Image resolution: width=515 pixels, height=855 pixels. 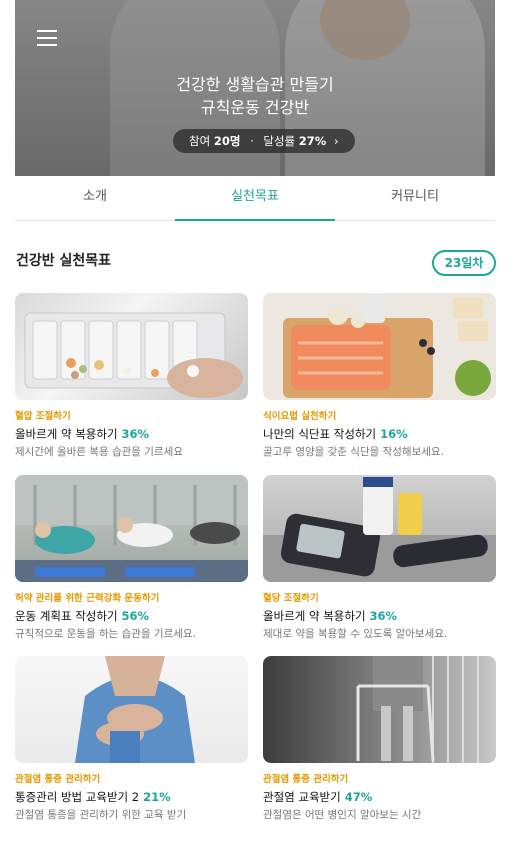 I want to click on pill-organizer-image, so click(x=131, y=346).